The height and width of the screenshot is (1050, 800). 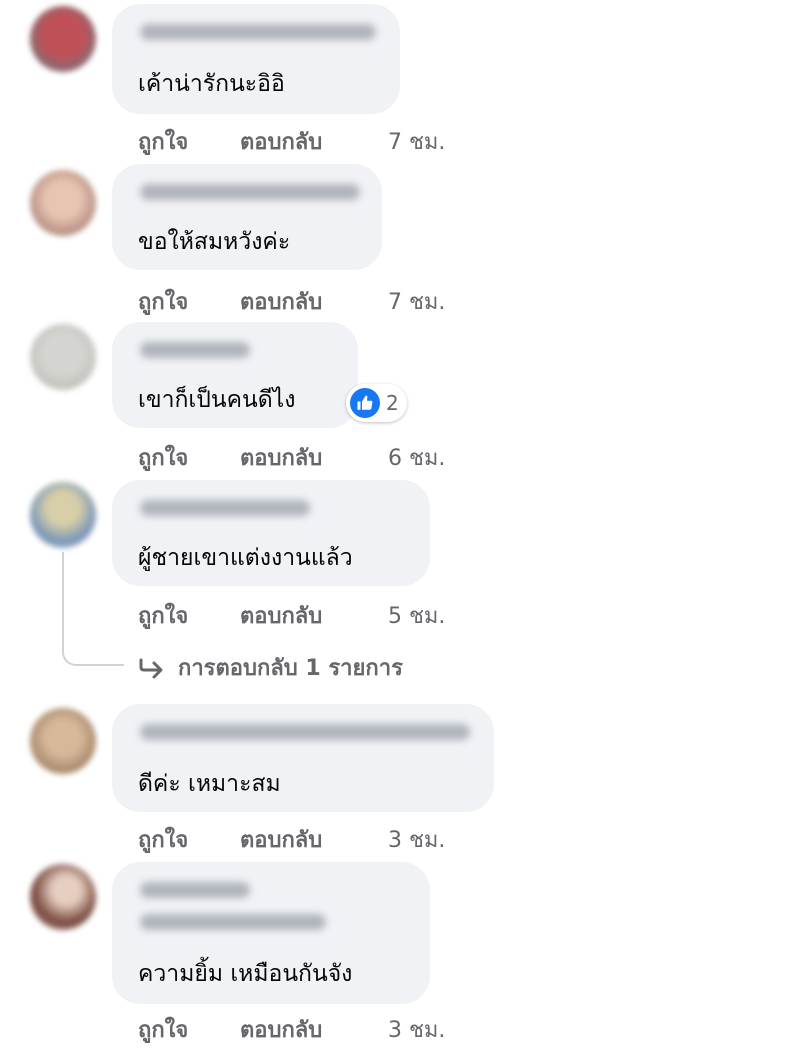 I want to click on comment-text: เค้าน่ารักนะอิอิ, so click(x=211, y=84).